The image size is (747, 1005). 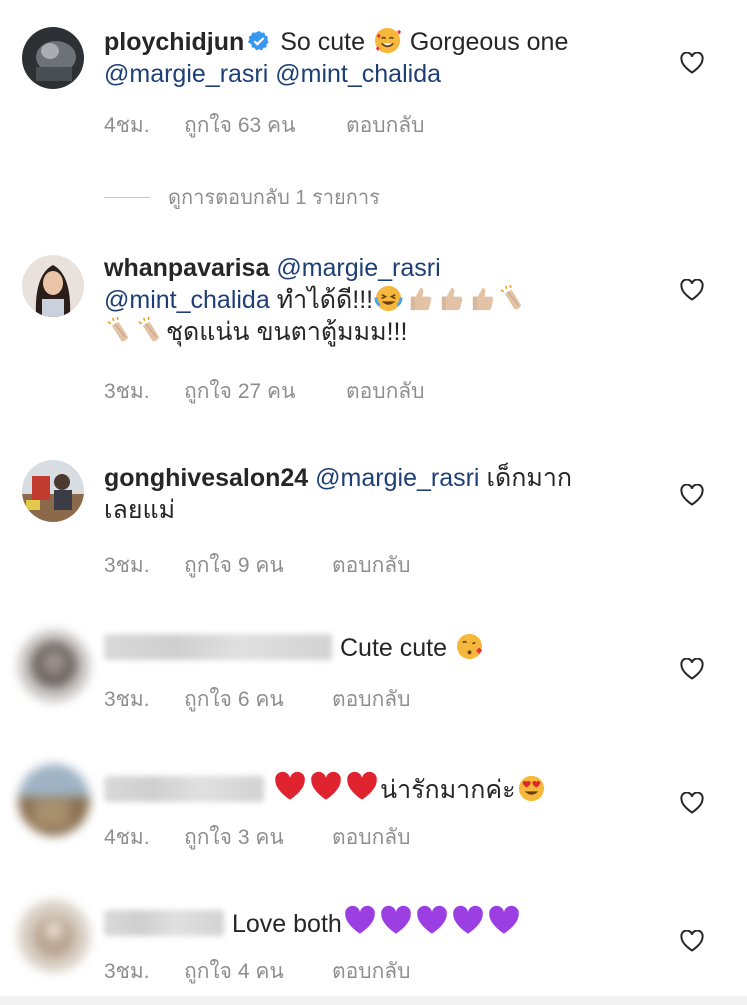 What do you see at coordinates (186, 268) in the screenshot?
I see `username: whanpavarisa` at bounding box center [186, 268].